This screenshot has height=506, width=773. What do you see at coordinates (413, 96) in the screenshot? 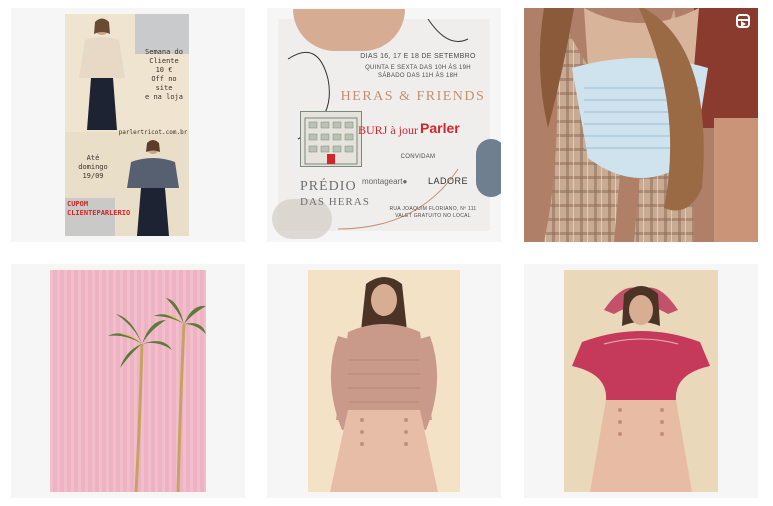
I see `event-title: HERAS & FRIENDS` at bounding box center [413, 96].